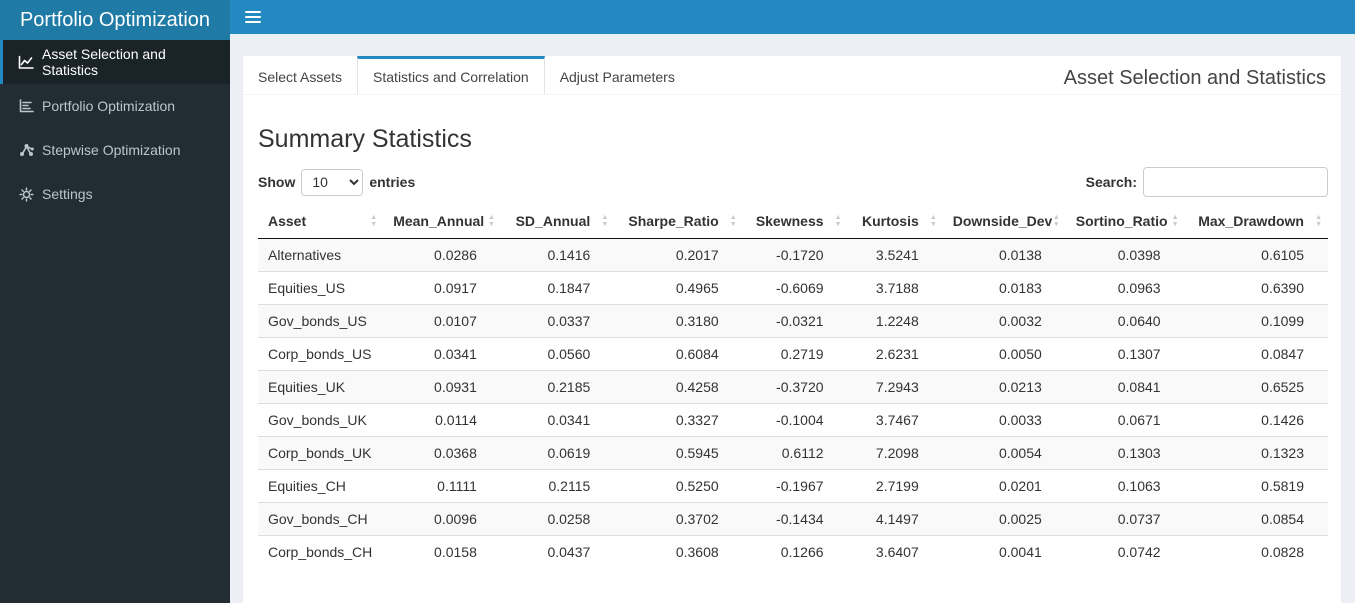 Image resolution: width=1355 pixels, height=603 pixels. Describe the element at coordinates (678, 321) in the screenshot. I see `value-cell: 0.3180` at that location.